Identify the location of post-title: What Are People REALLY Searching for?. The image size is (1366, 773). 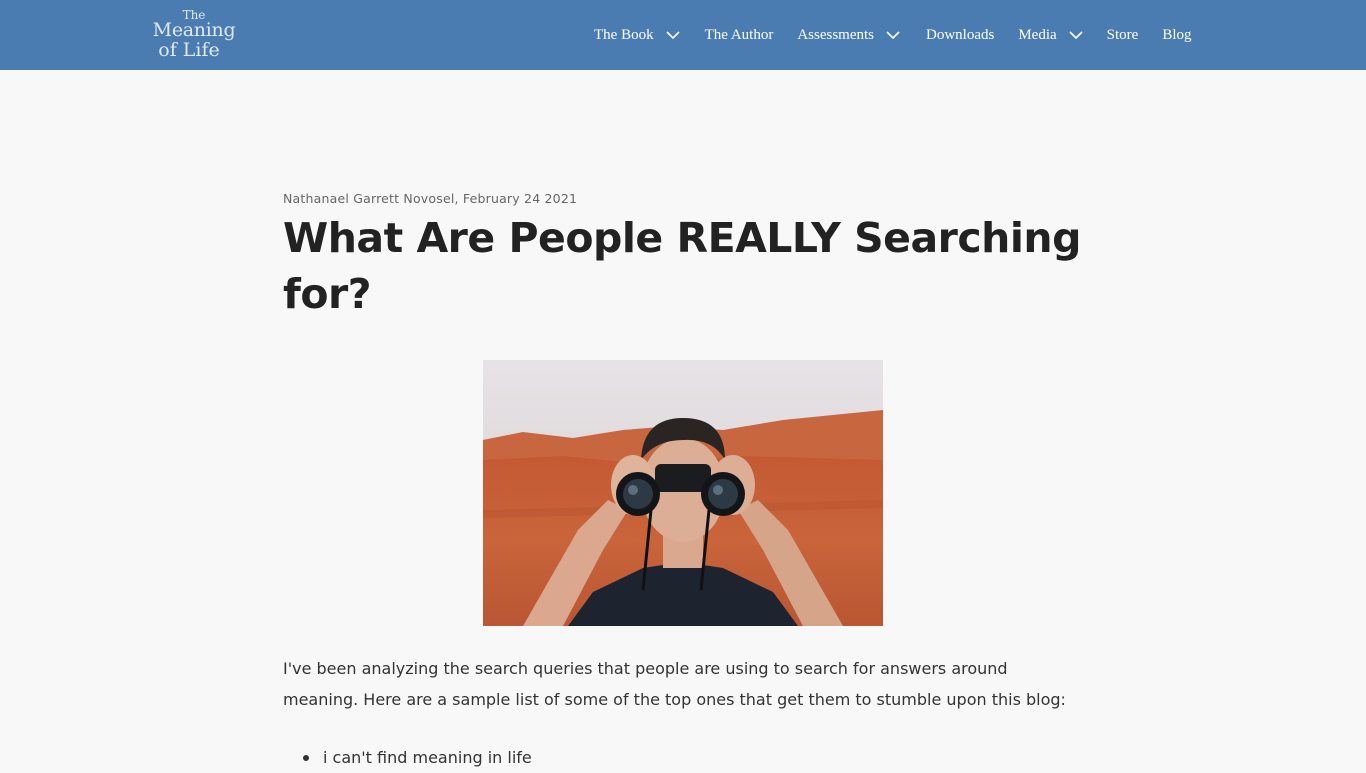
(682, 266).